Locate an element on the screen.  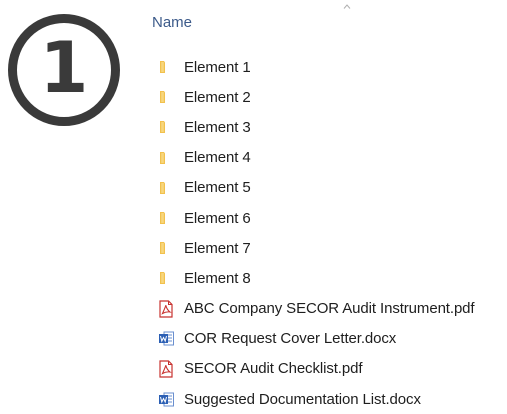
item-name: Element 4 is located at coordinates (217, 158).